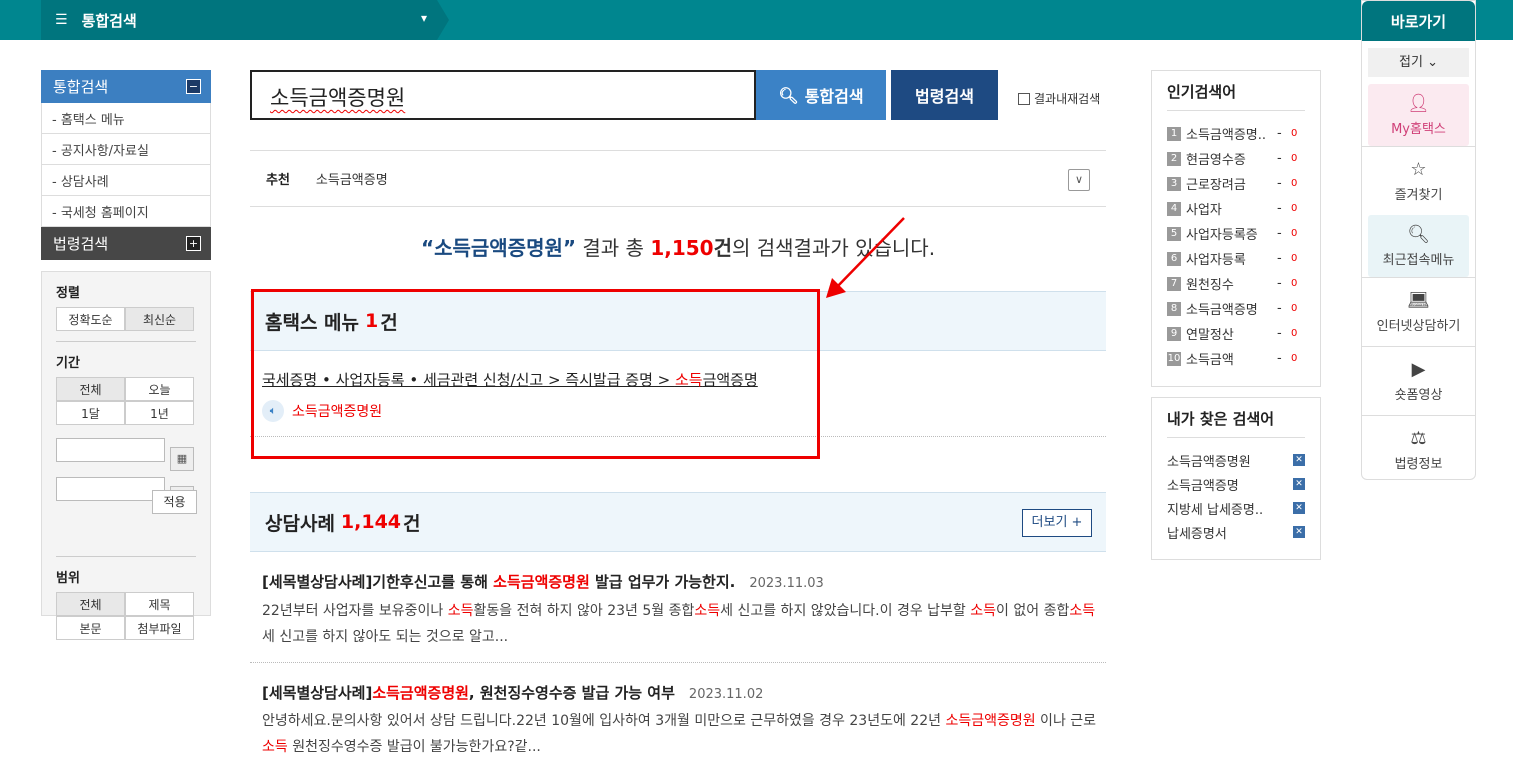  What do you see at coordinates (193, 86) in the screenshot?
I see `collapse-icon: −` at bounding box center [193, 86].